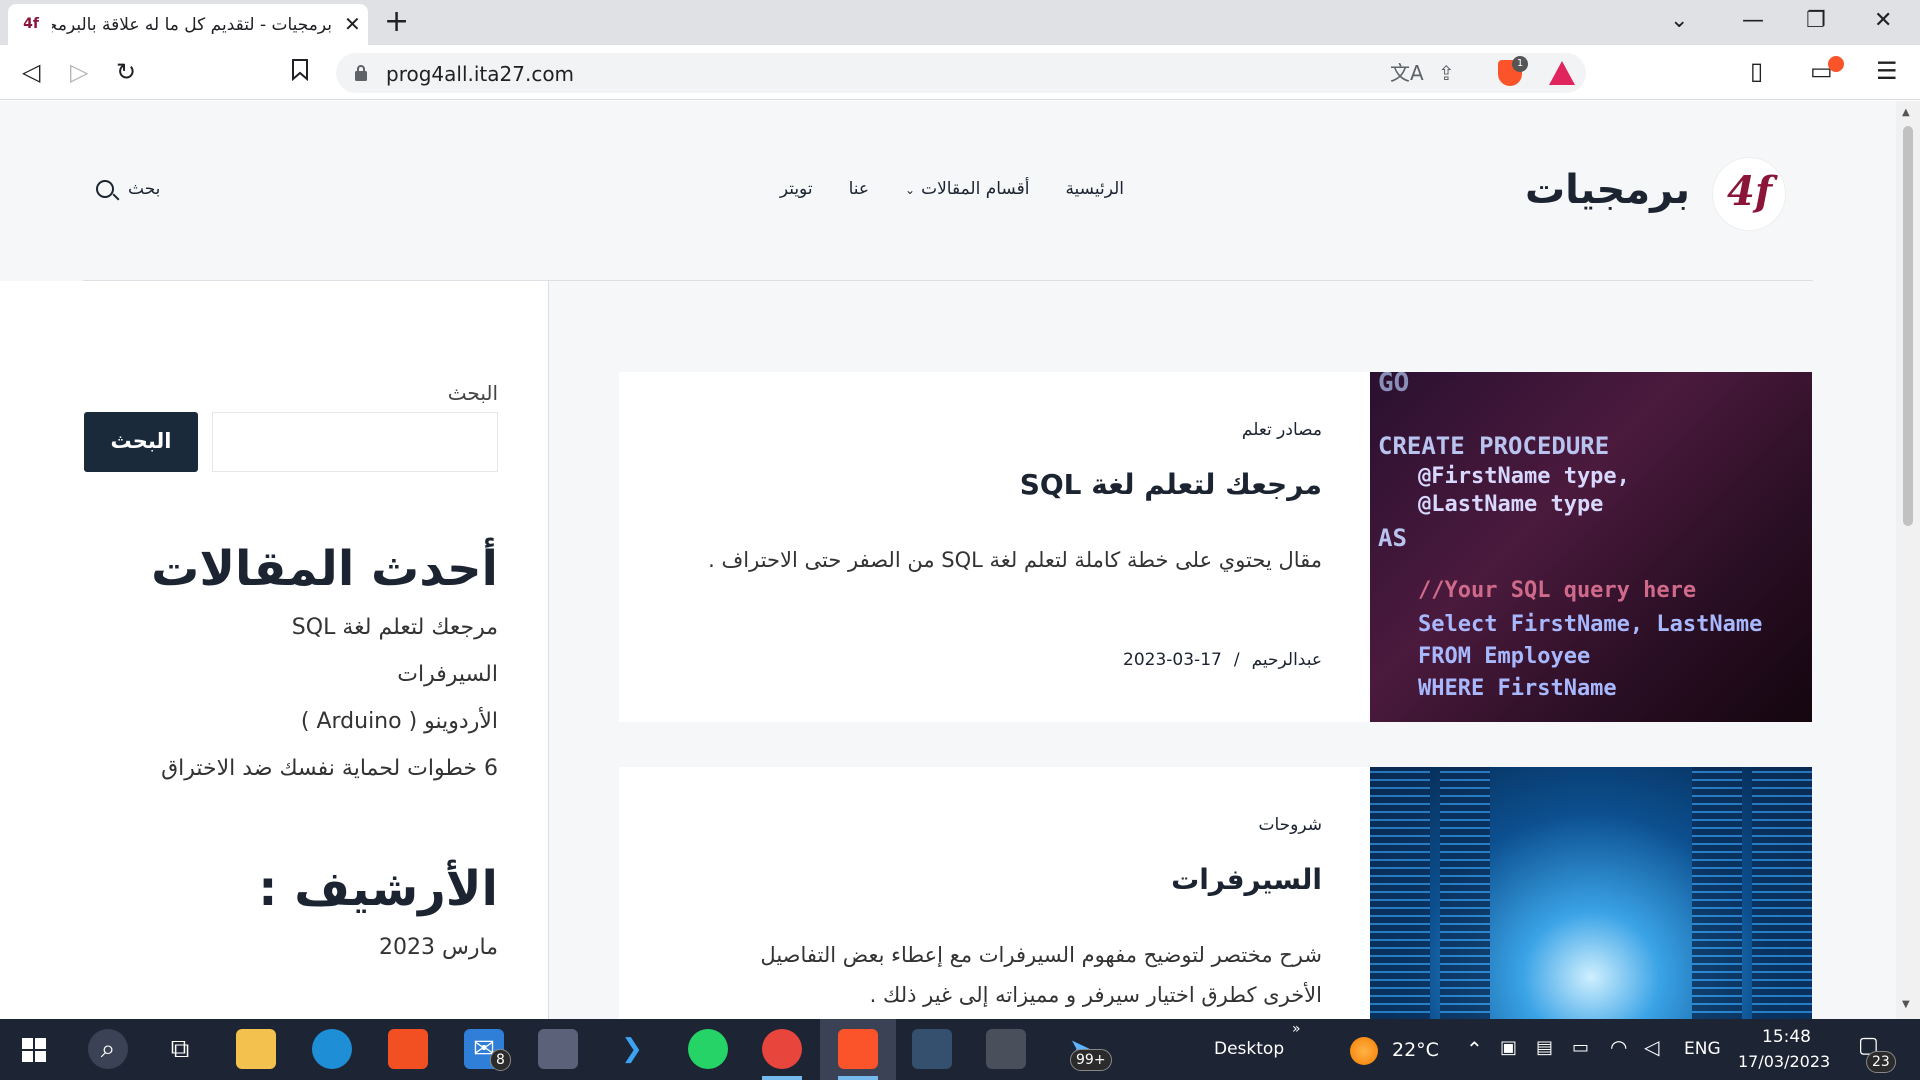 The width and height of the screenshot is (1920, 1080). I want to click on chevron-up-icon: ⌃, so click(1474, 1049).